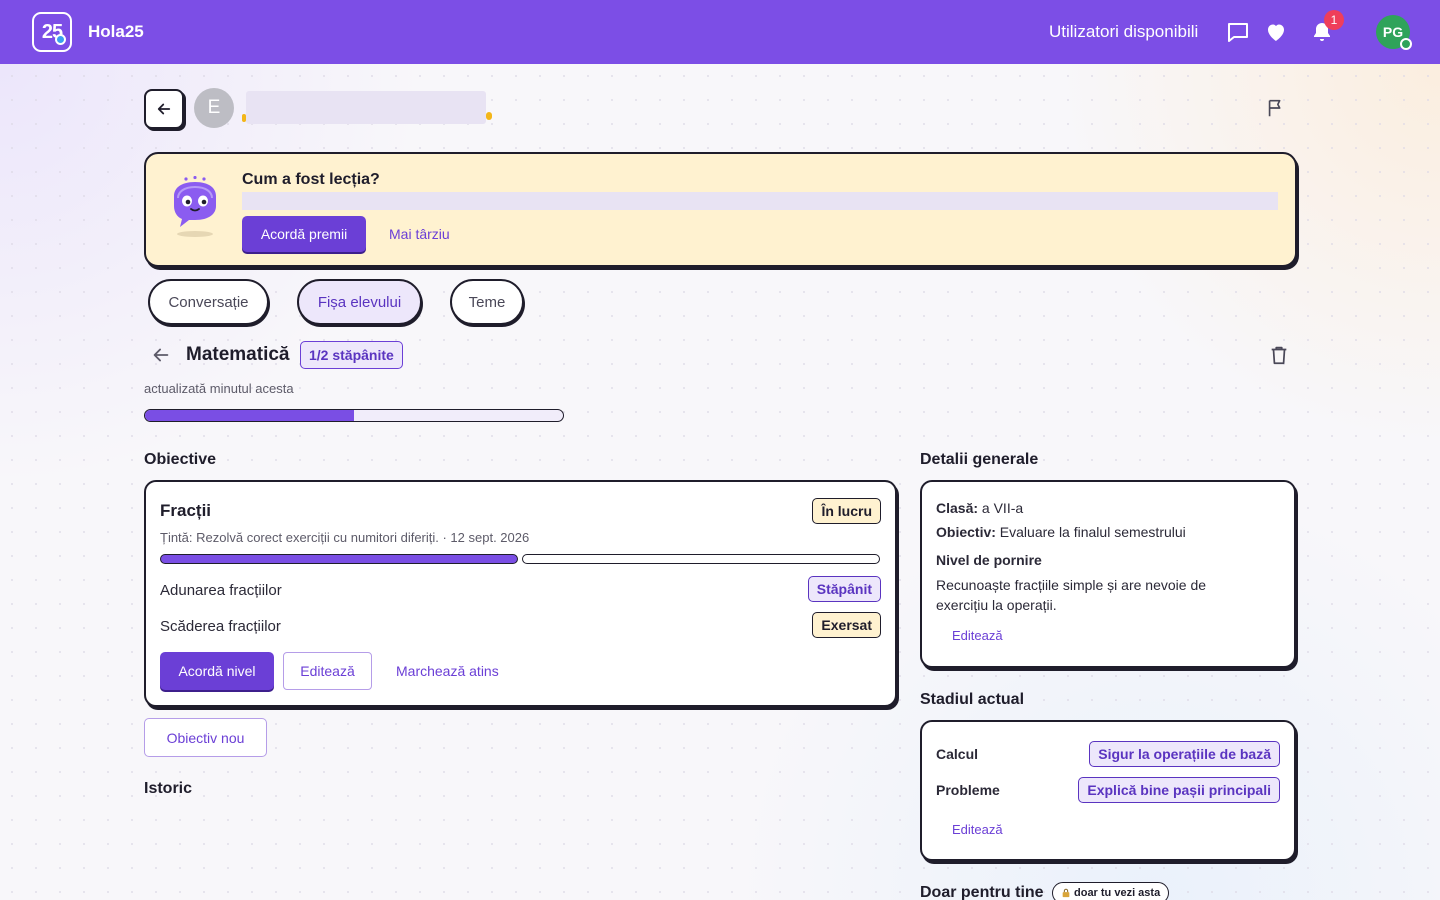 This screenshot has height=900, width=1440. Describe the element at coordinates (1406, 44) in the screenshot. I see `online-indicator` at that location.